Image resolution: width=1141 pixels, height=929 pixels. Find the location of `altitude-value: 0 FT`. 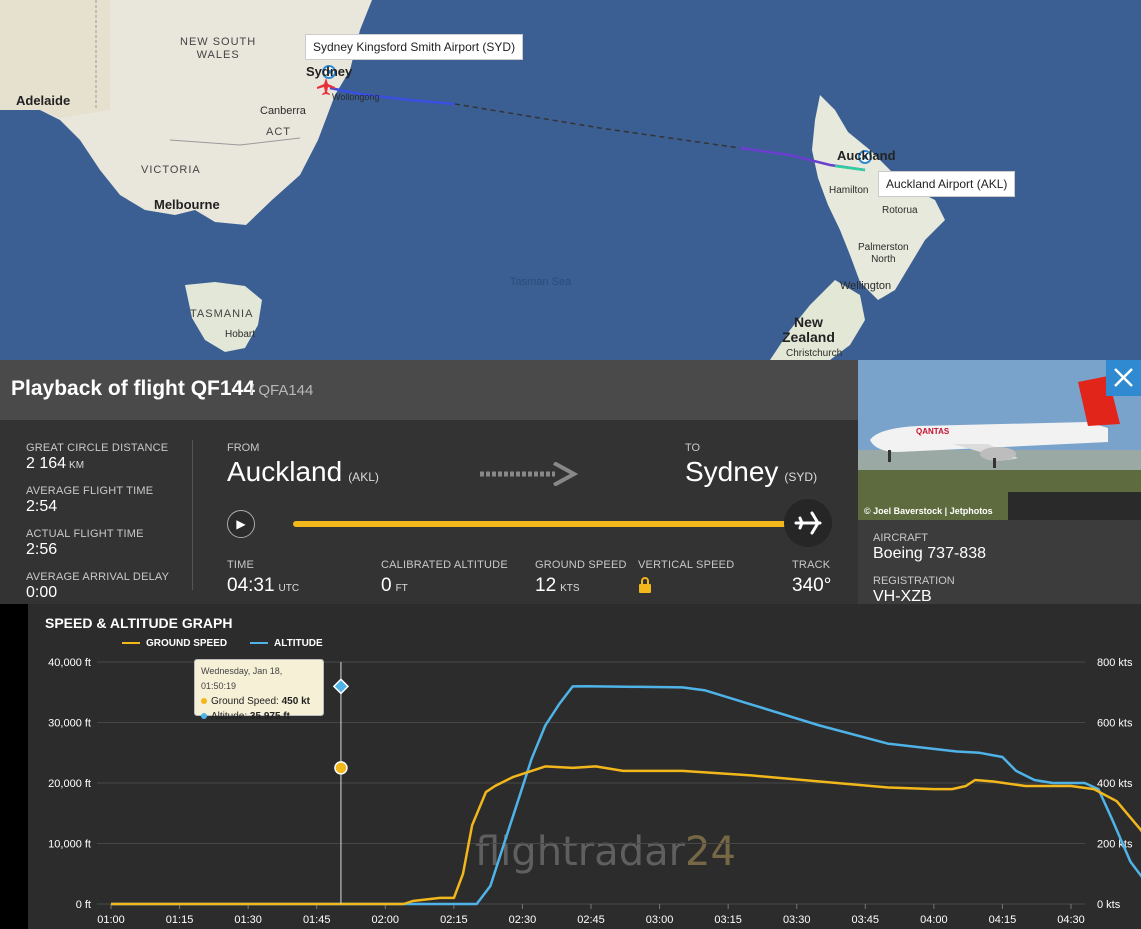

altitude-value: 0 FT is located at coordinates (394, 586).